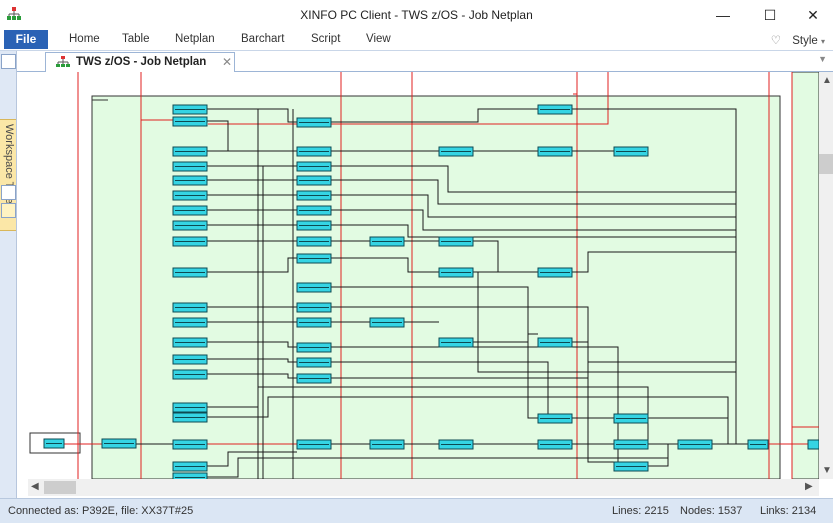 This screenshot has height=523, width=833. I want to click on close-button: ✕, so click(813, 15).